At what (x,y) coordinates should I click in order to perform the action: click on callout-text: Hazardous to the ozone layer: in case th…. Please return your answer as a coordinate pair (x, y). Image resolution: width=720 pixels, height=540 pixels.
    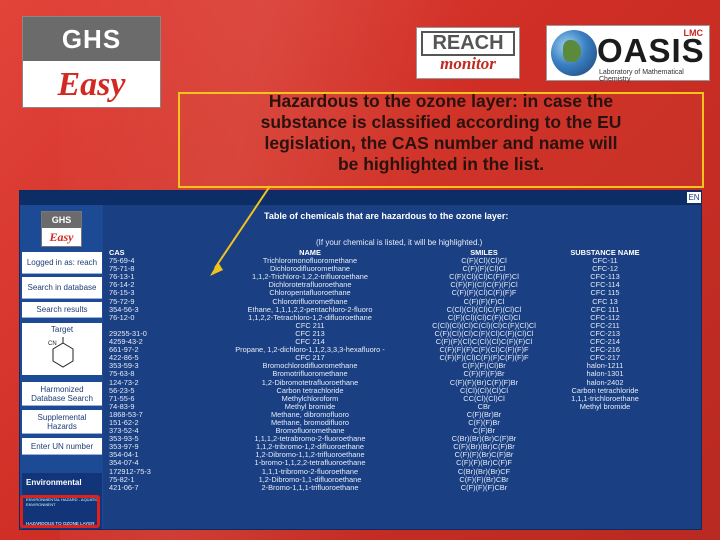
    Looking at the image, I should click on (441, 133).